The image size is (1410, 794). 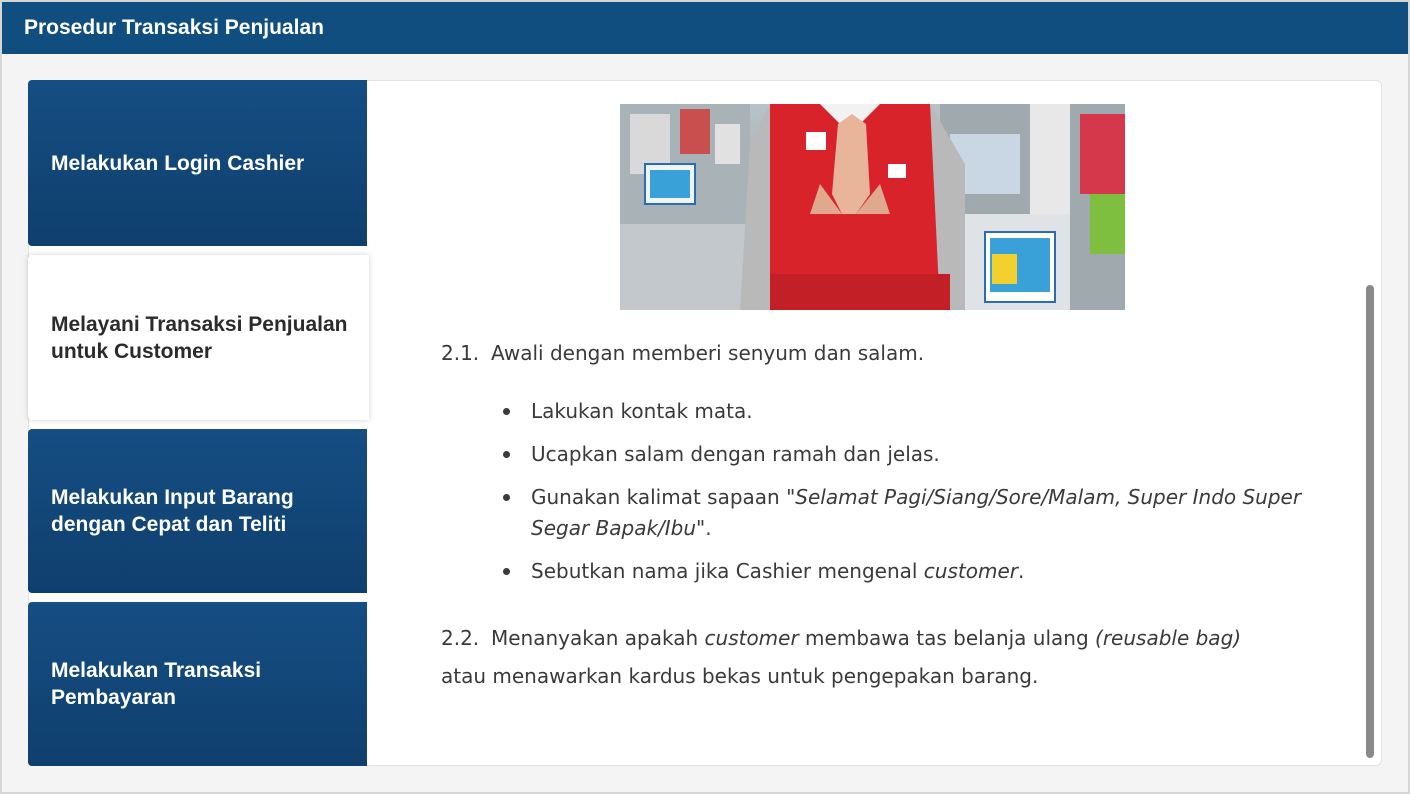 I want to click on step-number: 2.2., so click(x=460, y=638).